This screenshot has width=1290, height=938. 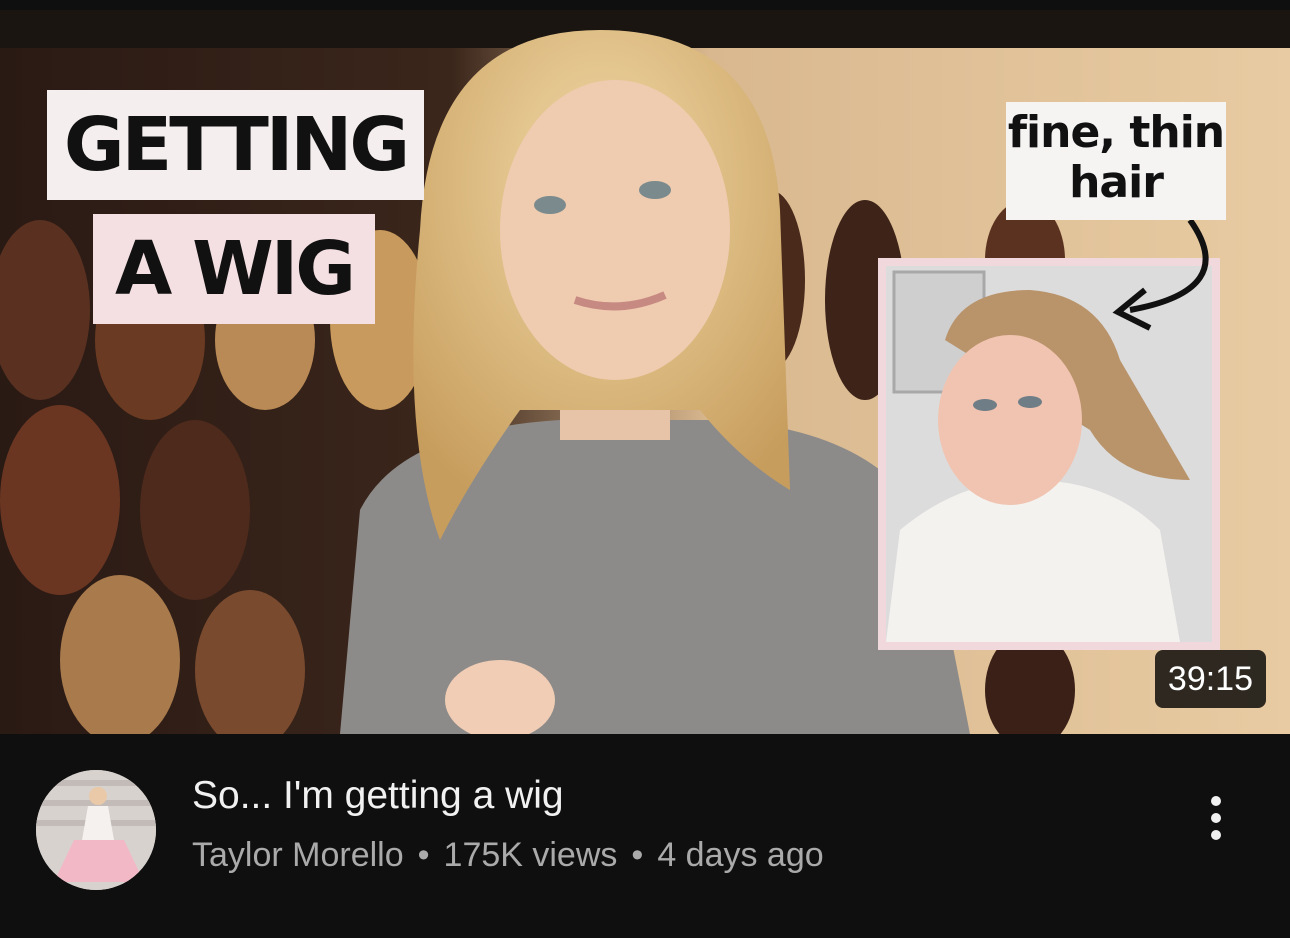 What do you see at coordinates (740, 855) in the screenshot?
I see `upload-age: 4 days ago` at bounding box center [740, 855].